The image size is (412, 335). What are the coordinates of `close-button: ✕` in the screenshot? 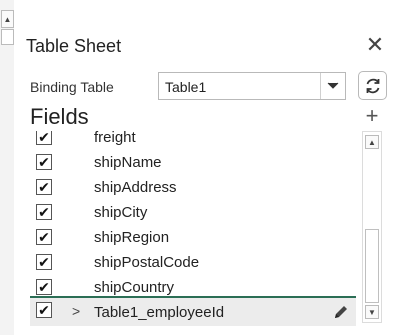 It's located at (375, 45).